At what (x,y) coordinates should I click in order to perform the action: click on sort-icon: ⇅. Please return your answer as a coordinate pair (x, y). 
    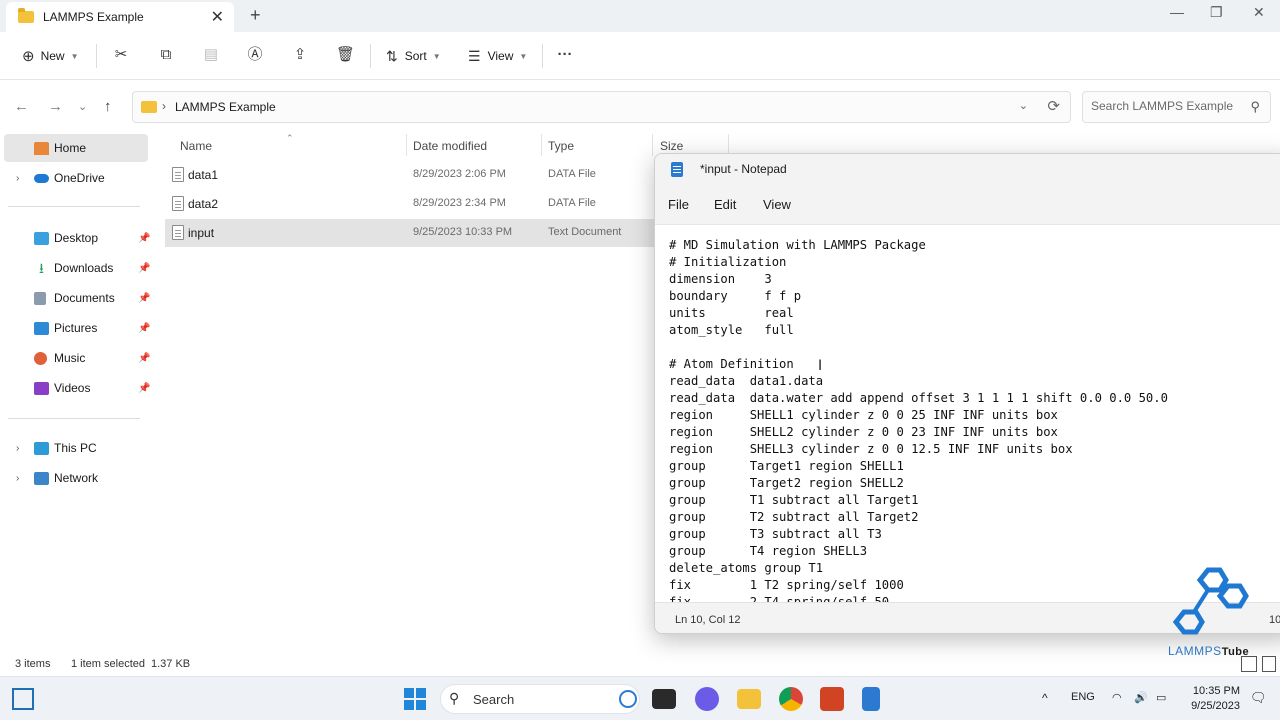
    Looking at the image, I should click on (392, 55).